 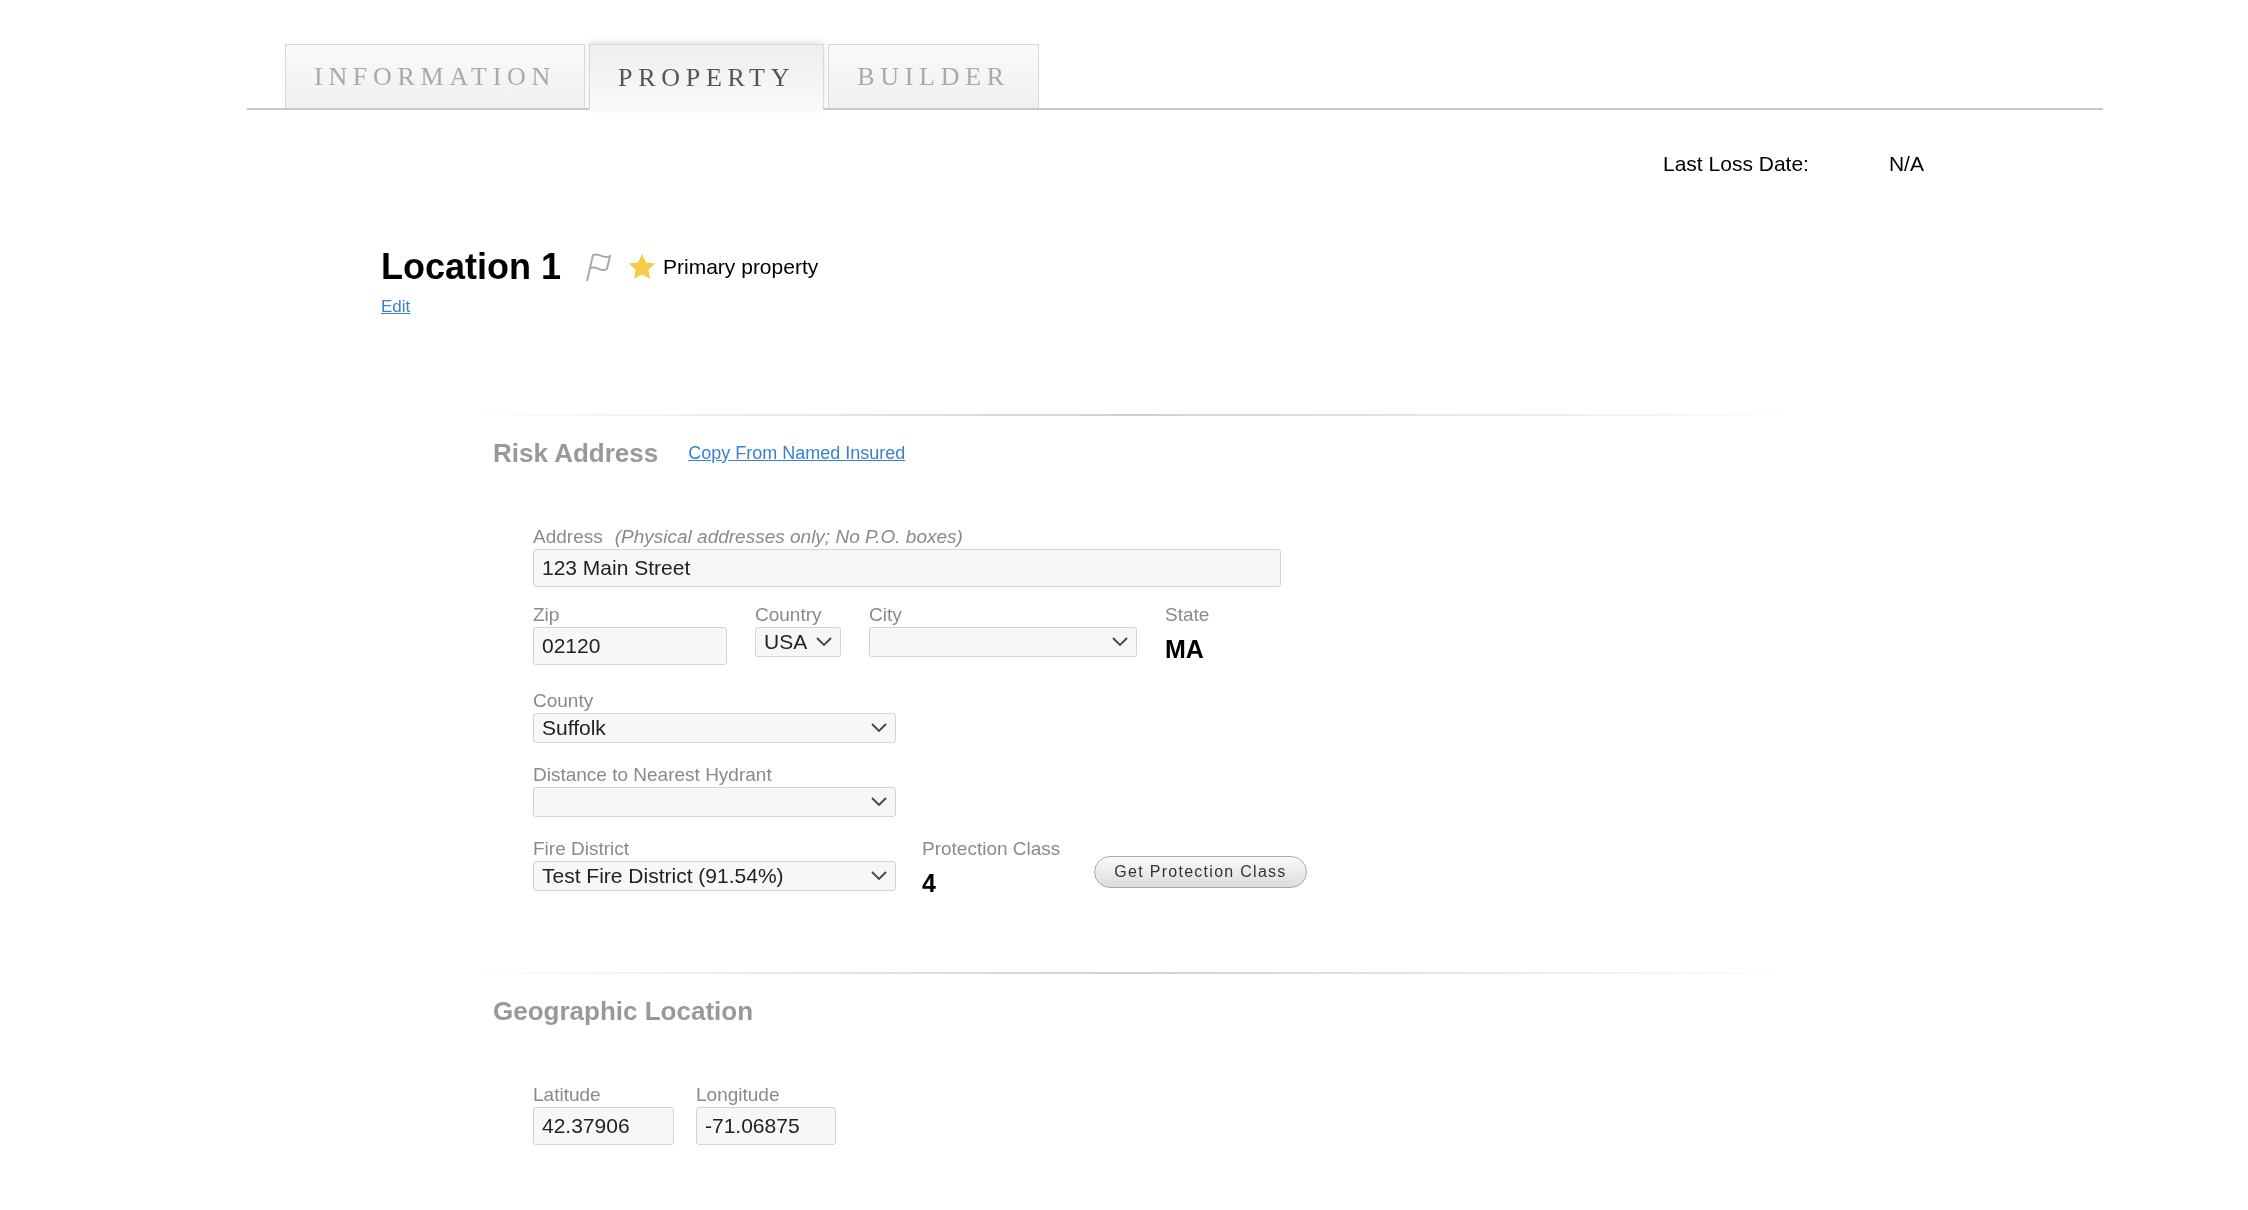 What do you see at coordinates (992, 848) in the screenshot?
I see `field-label: Protection Class` at bounding box center [992, 848].